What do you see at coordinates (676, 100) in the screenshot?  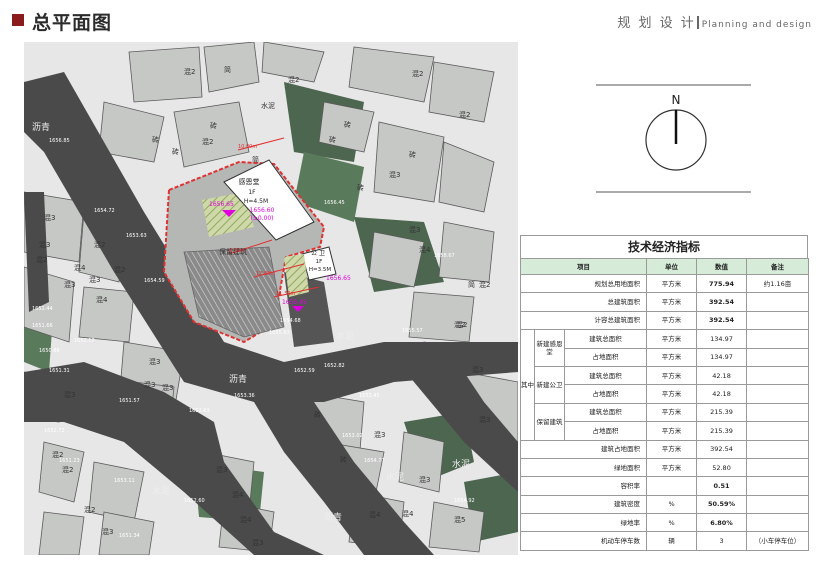 I see `north-label: N` at bounding box center [676, 100].